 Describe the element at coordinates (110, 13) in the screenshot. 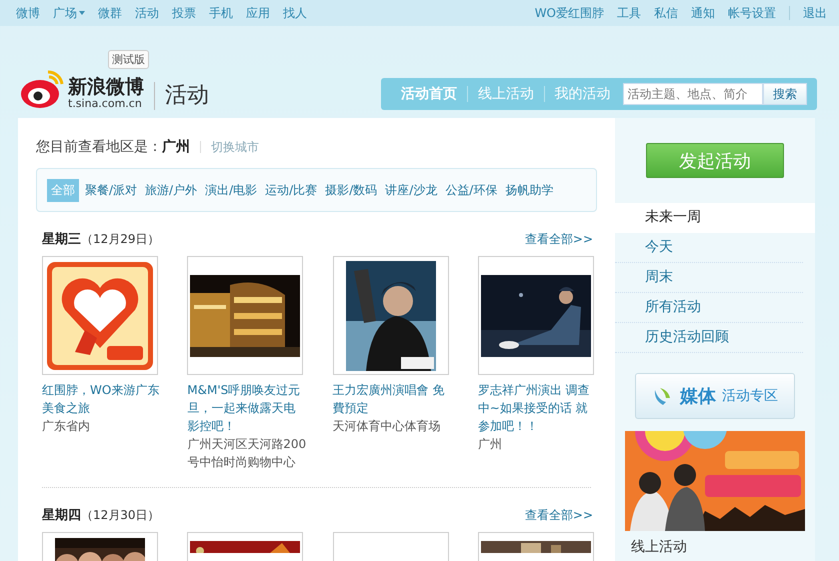

I see `nav-link: 微群` at that location.